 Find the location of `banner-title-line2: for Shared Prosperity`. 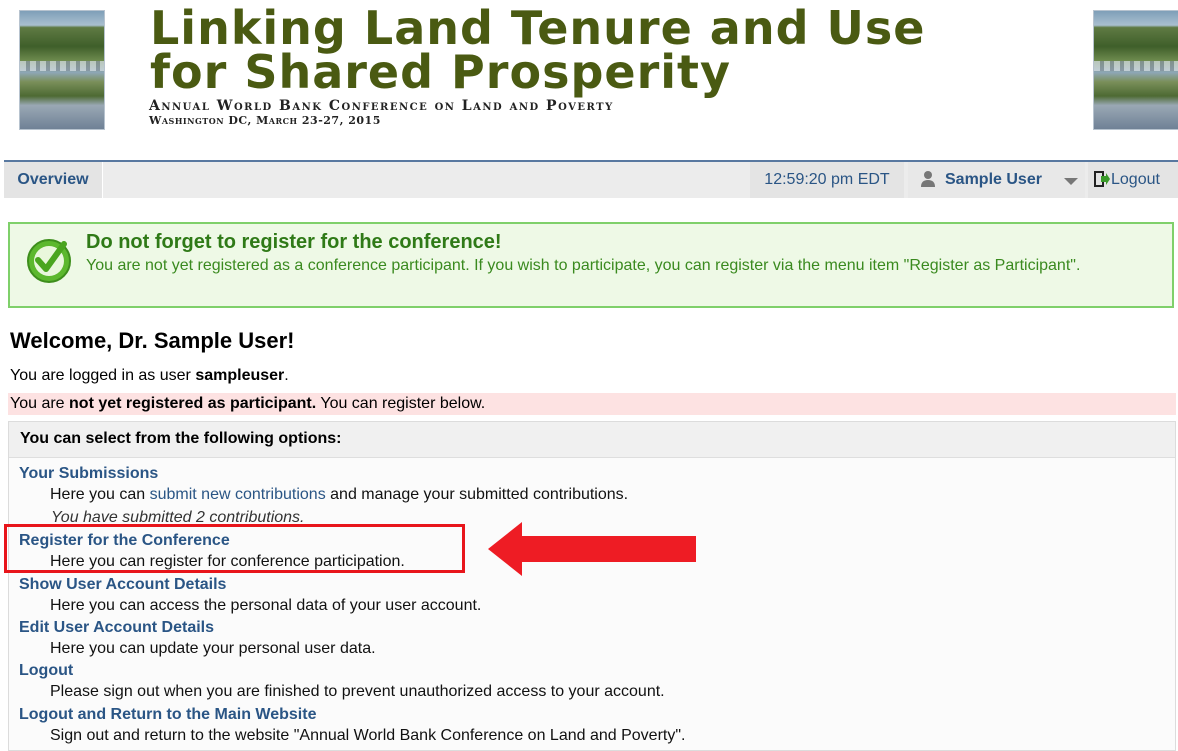

banner-title-line2: for Shared Prosperity is located at coordinates (440, 72).